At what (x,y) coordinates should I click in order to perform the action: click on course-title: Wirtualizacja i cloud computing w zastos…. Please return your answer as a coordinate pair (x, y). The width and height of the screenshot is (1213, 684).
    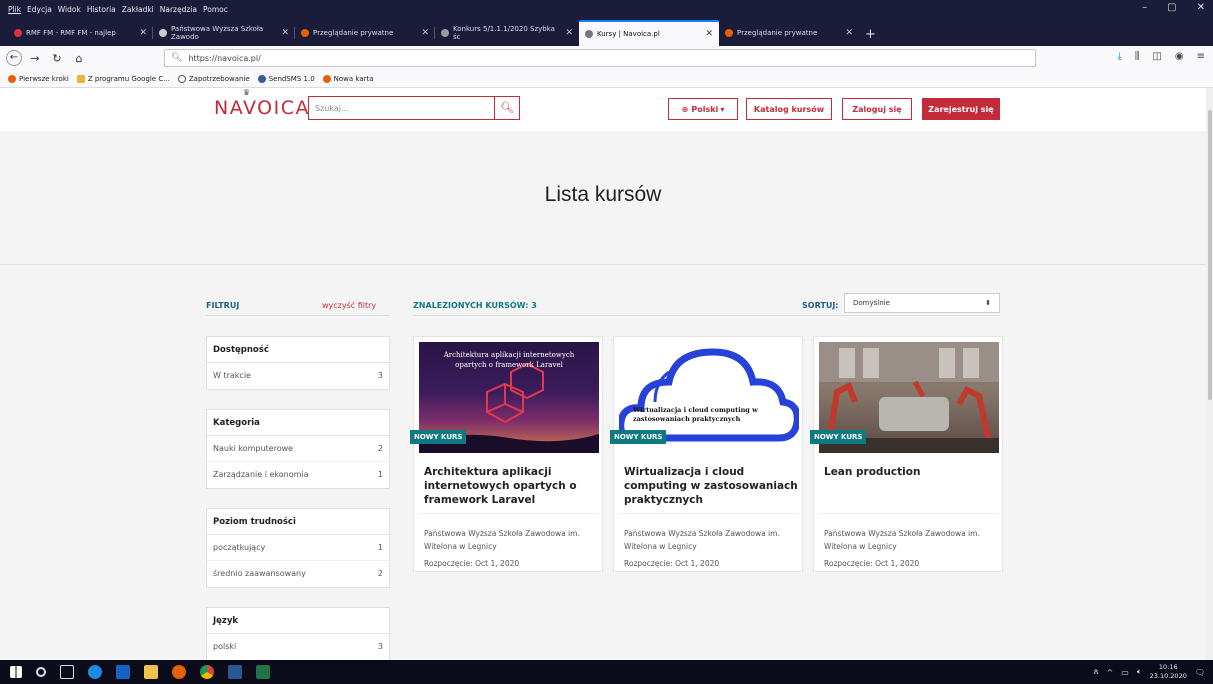
    Looking at the image, I should click on (711, 486).